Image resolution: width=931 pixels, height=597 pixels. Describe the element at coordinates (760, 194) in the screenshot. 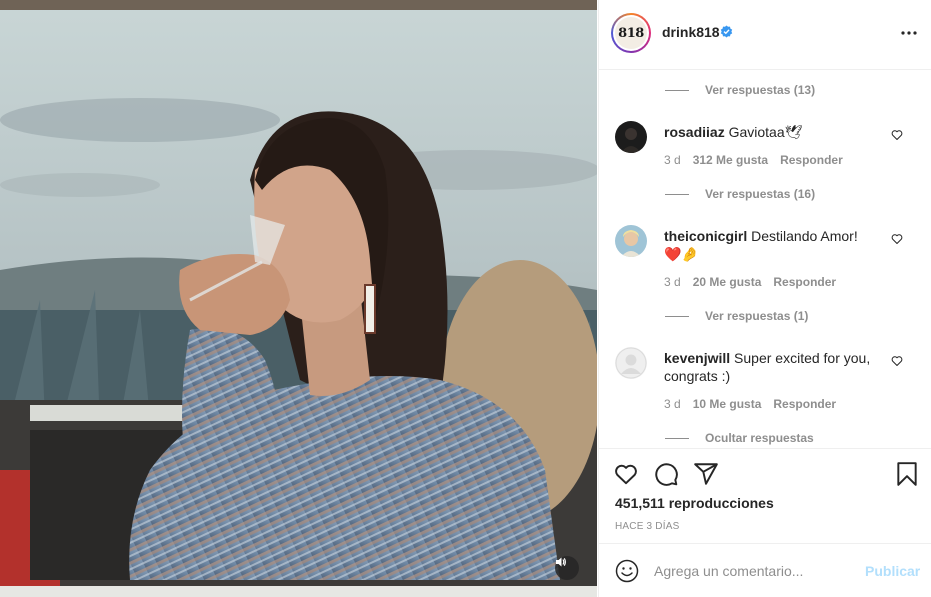

I see `view-replies-label: Ver respuestas (16)` at that location.